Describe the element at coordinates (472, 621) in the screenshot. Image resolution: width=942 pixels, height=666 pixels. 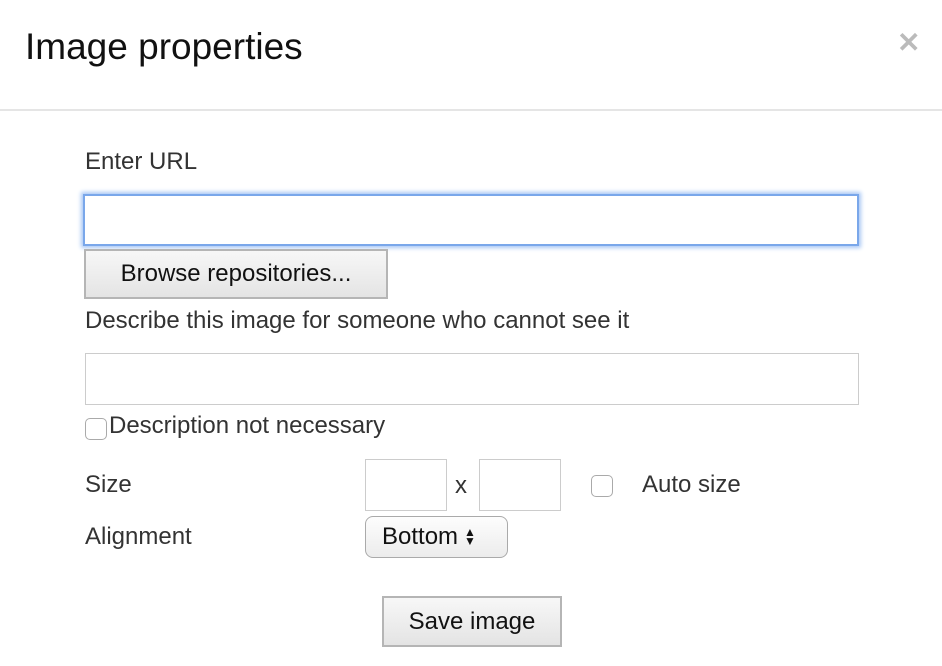
I see `save-image-button: Save image` at that location.